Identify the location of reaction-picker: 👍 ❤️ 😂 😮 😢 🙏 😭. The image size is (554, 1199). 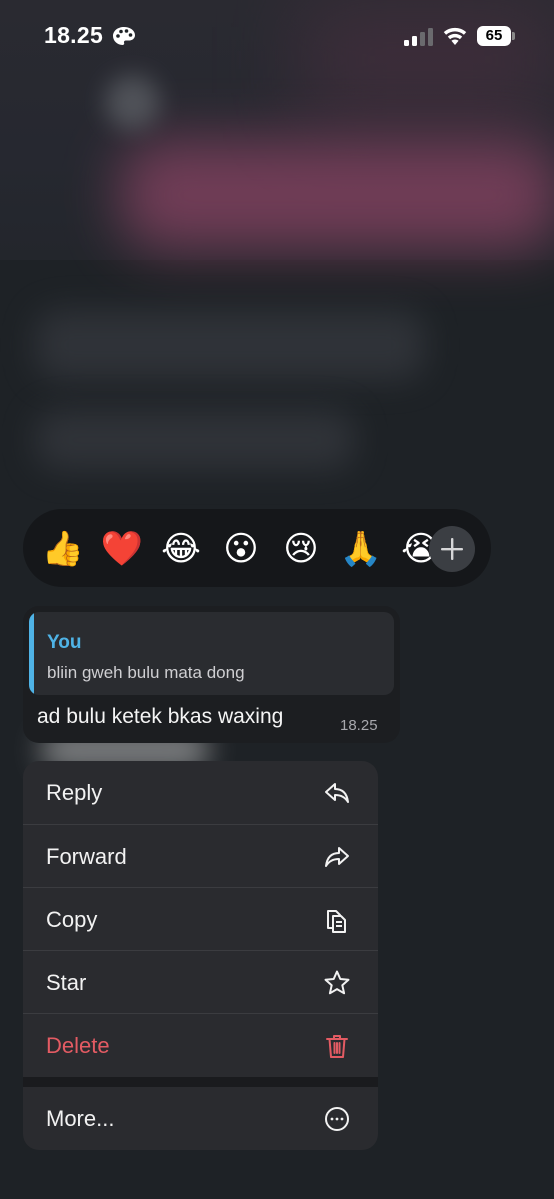
(257, 548).